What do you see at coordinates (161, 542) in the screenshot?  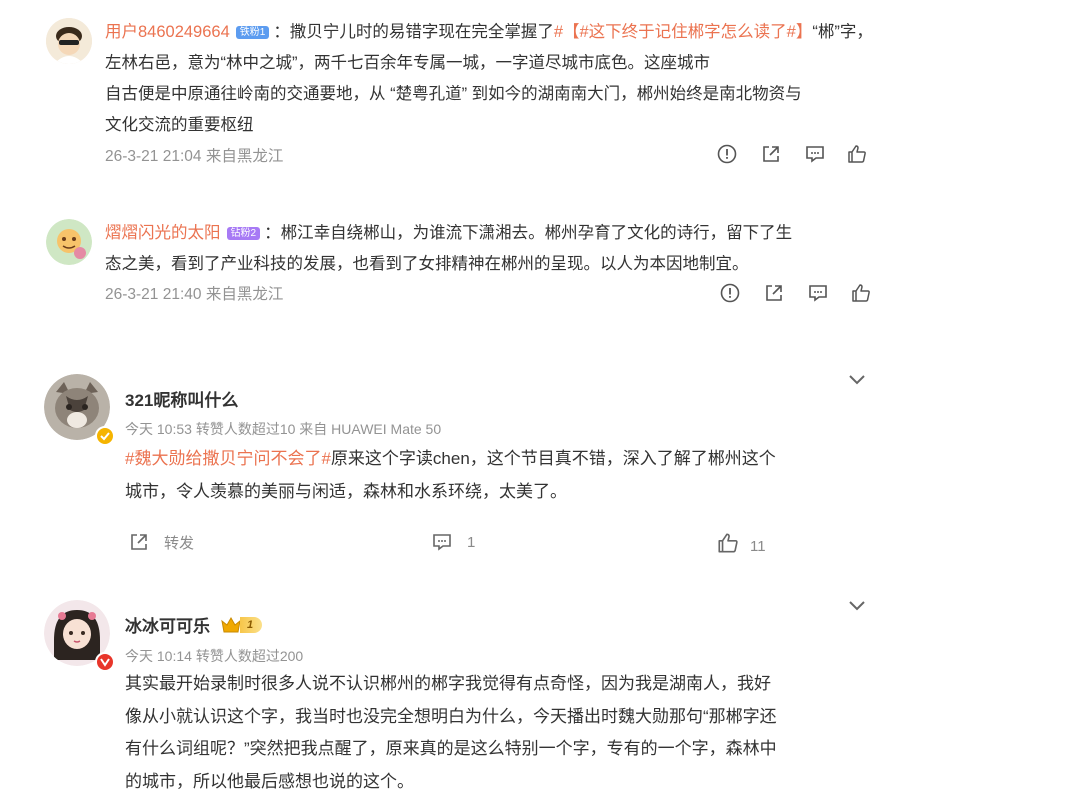 I see `repost-button: 转发` at bounding box center [161, 542].